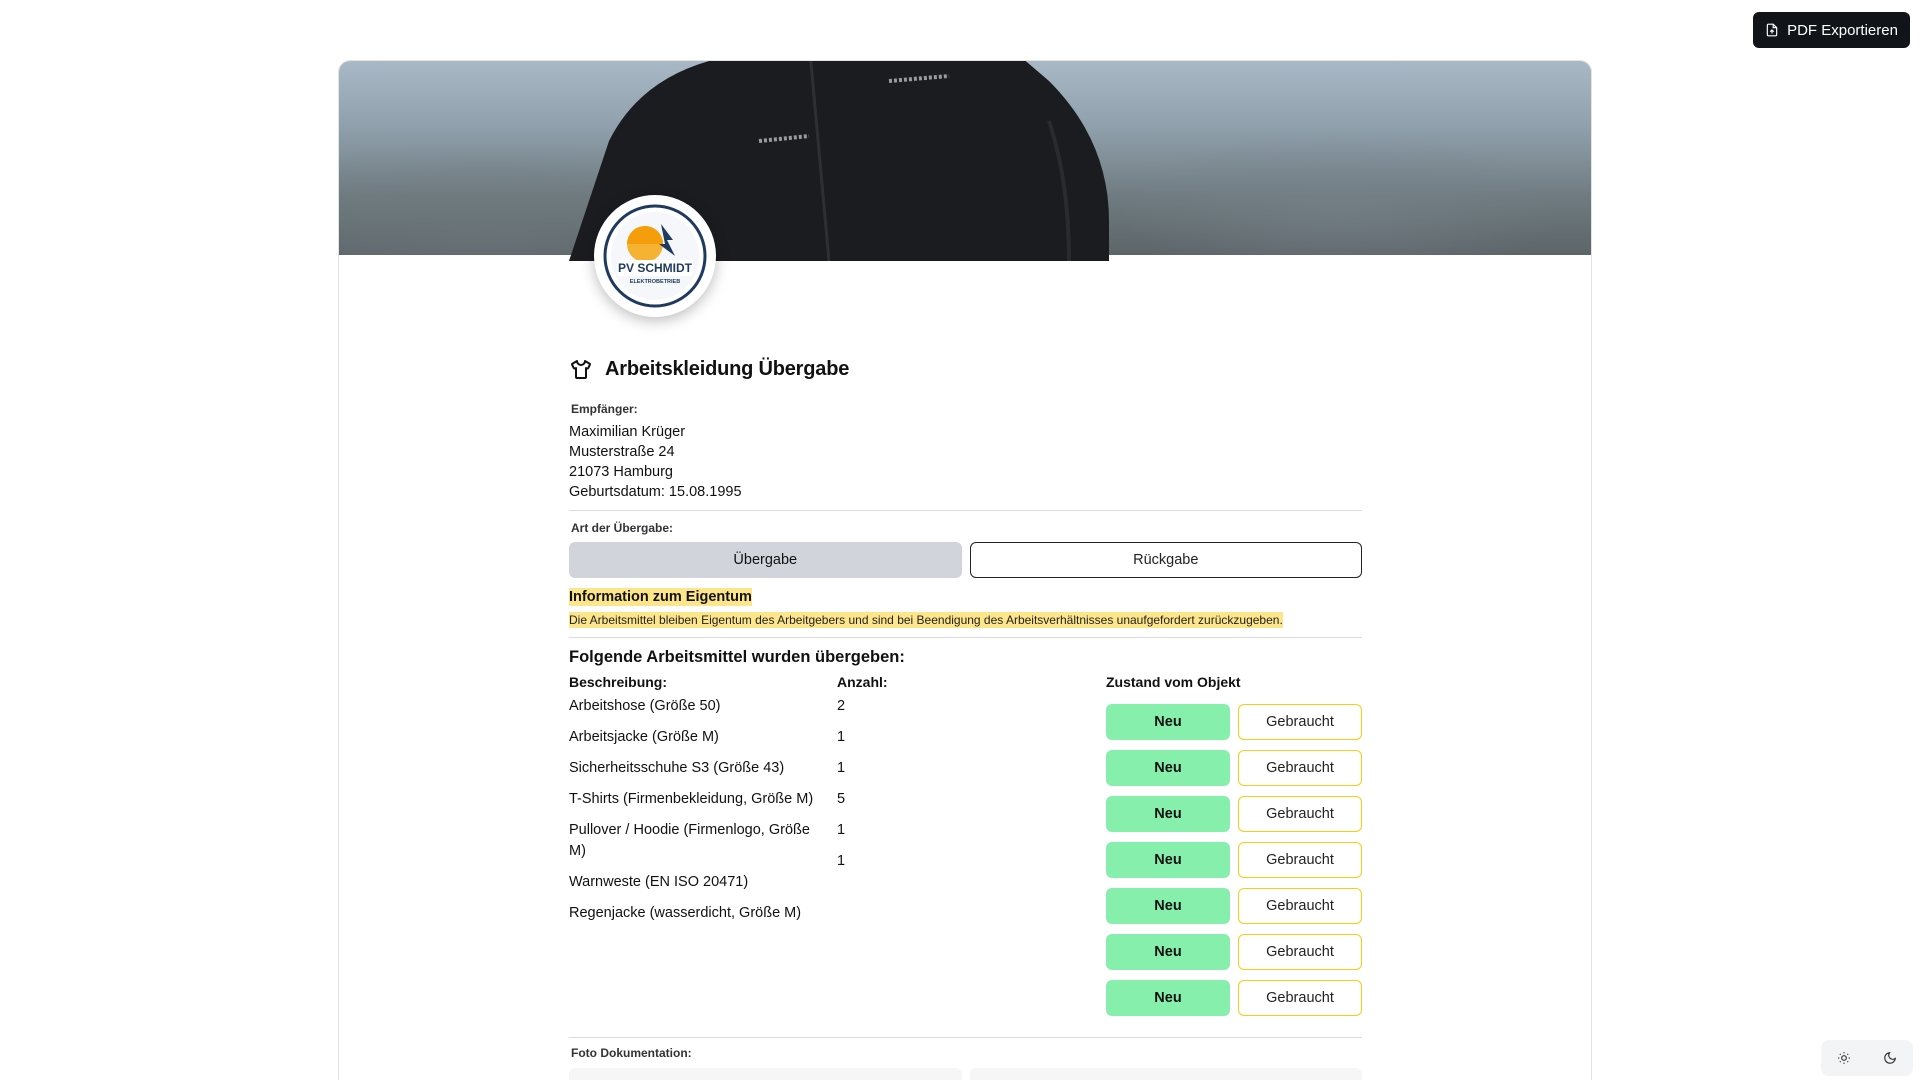  Describe the element at coordinates (841, 789) in the screenshot. I see `quantity-list: 2 1 1 5 1 1` at that location.